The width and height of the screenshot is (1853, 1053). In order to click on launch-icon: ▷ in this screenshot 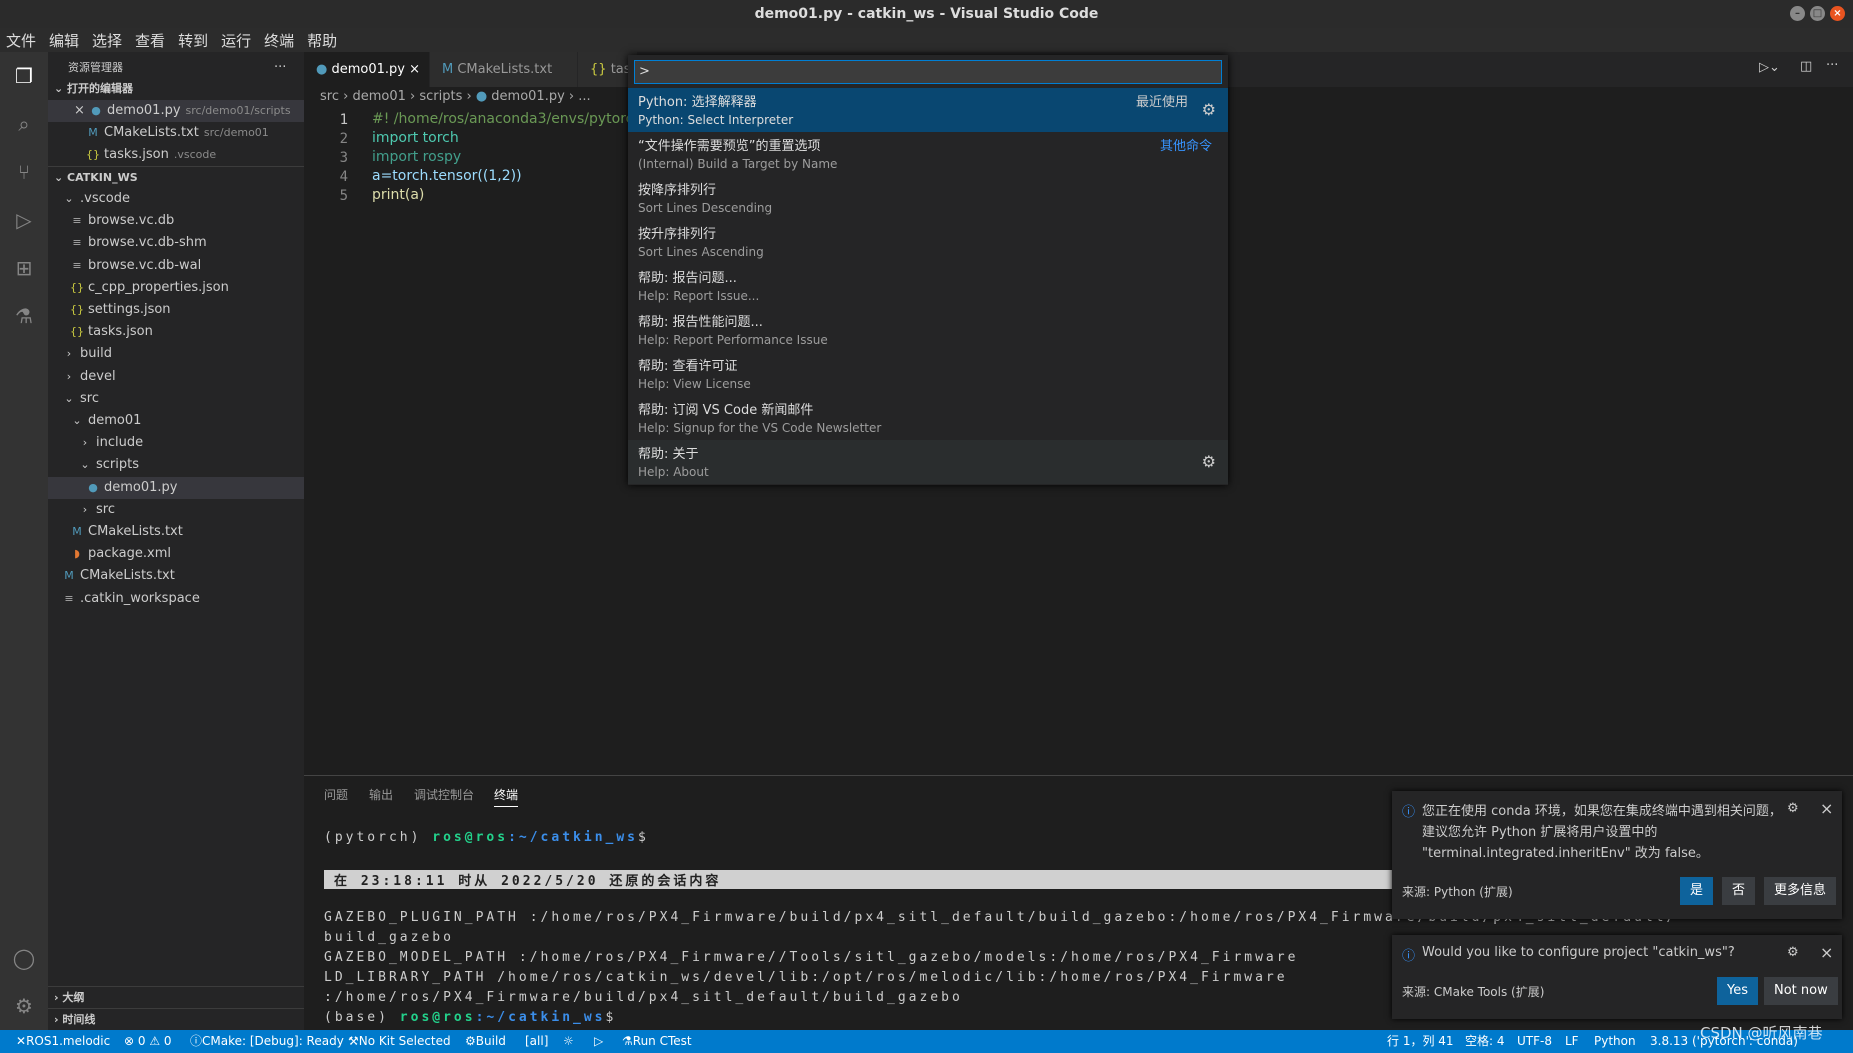, I will do `click(598, 1041)`.